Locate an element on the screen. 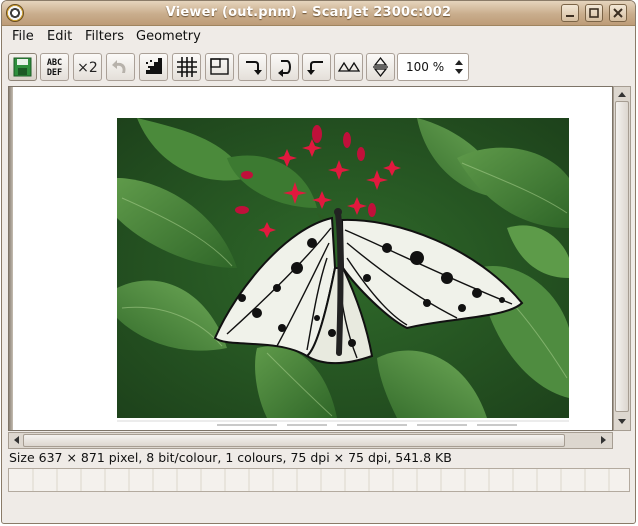 Image resolution: width=638 pixels, height=526 pixels. progress-segments is located at coordinates (321, 480).